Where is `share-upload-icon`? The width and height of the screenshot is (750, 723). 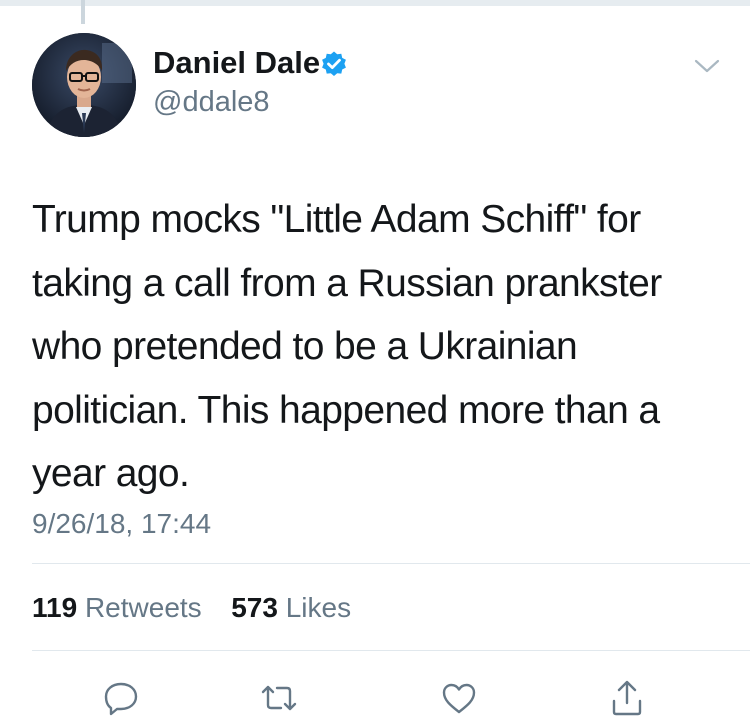 share-upload-icon is located at coordinates (627, 698).